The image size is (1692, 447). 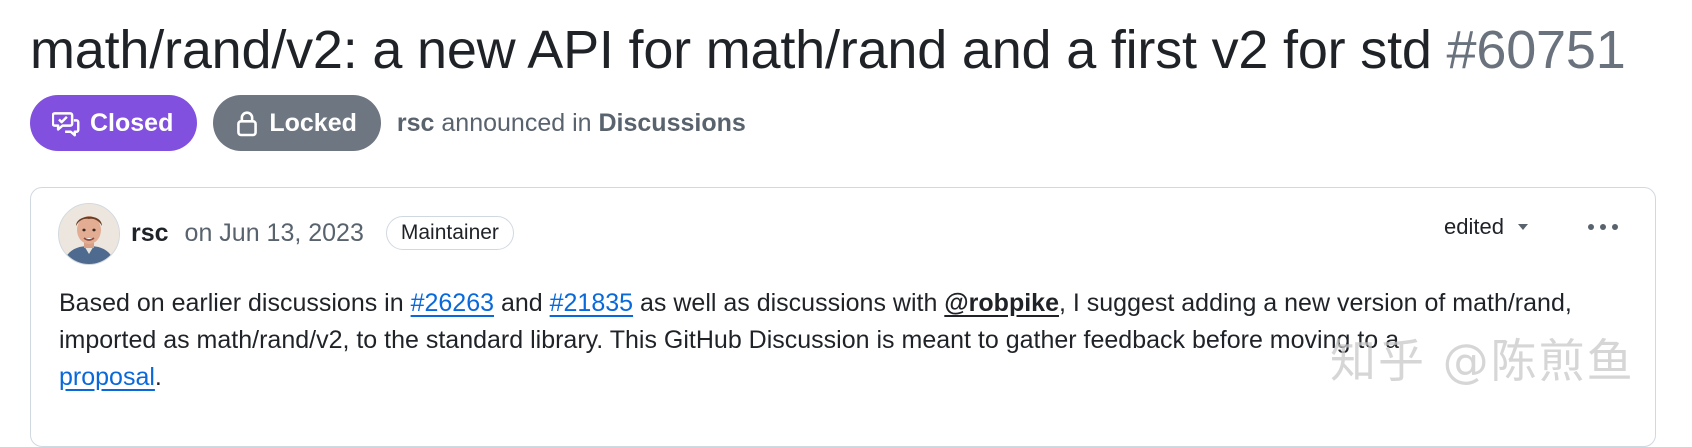 What do you see at coordinates (132, 122) in the screenshot?
I see `closed-label: Closed` at bounding box center [132, 122].